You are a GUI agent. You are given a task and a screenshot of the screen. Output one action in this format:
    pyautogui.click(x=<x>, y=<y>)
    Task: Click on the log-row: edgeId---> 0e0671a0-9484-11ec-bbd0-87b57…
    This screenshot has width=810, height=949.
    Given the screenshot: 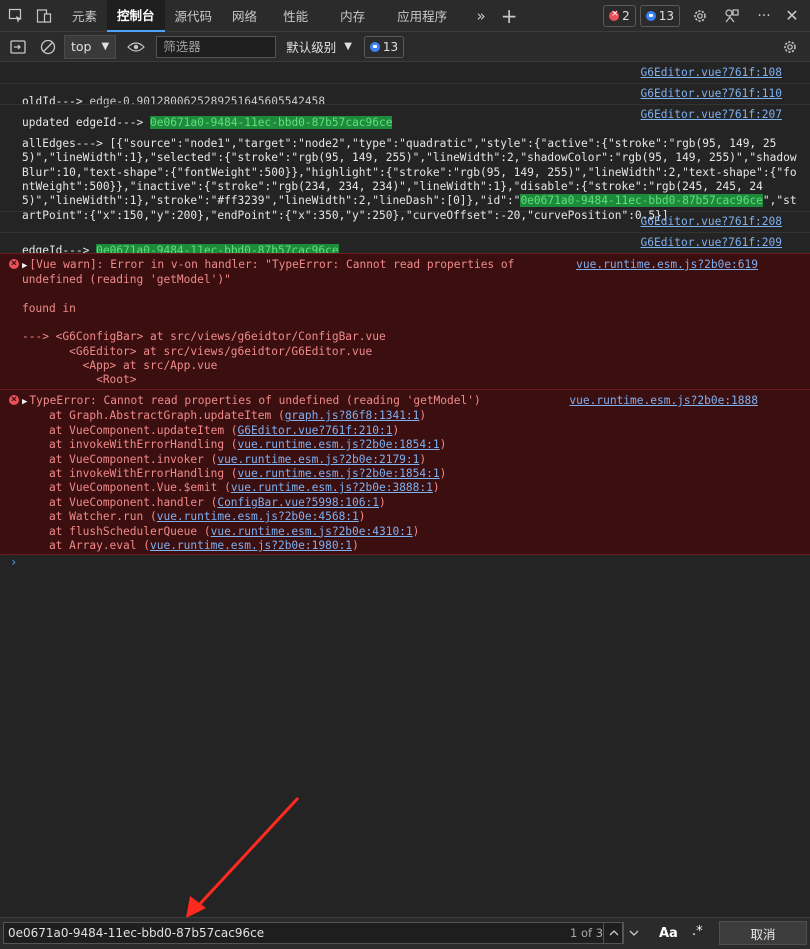 What is the action you would take?
    pyautogui.click(x=405, y=234)
    